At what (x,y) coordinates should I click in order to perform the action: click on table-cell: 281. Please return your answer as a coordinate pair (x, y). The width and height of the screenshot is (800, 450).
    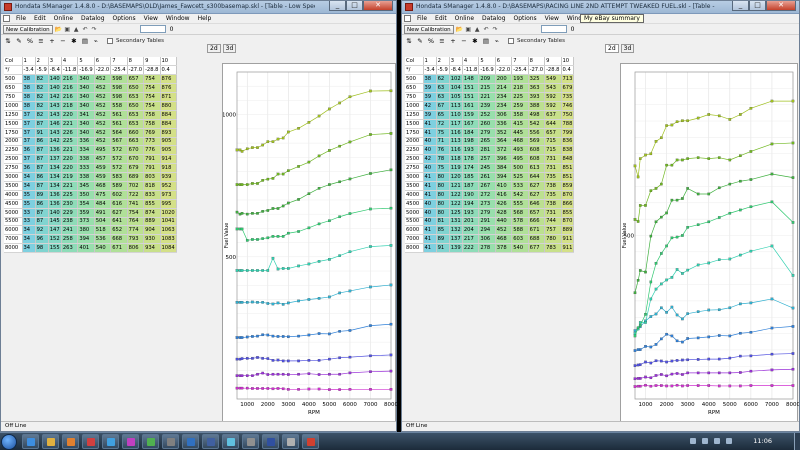
    Looking at the image, I should click on (487, 150).